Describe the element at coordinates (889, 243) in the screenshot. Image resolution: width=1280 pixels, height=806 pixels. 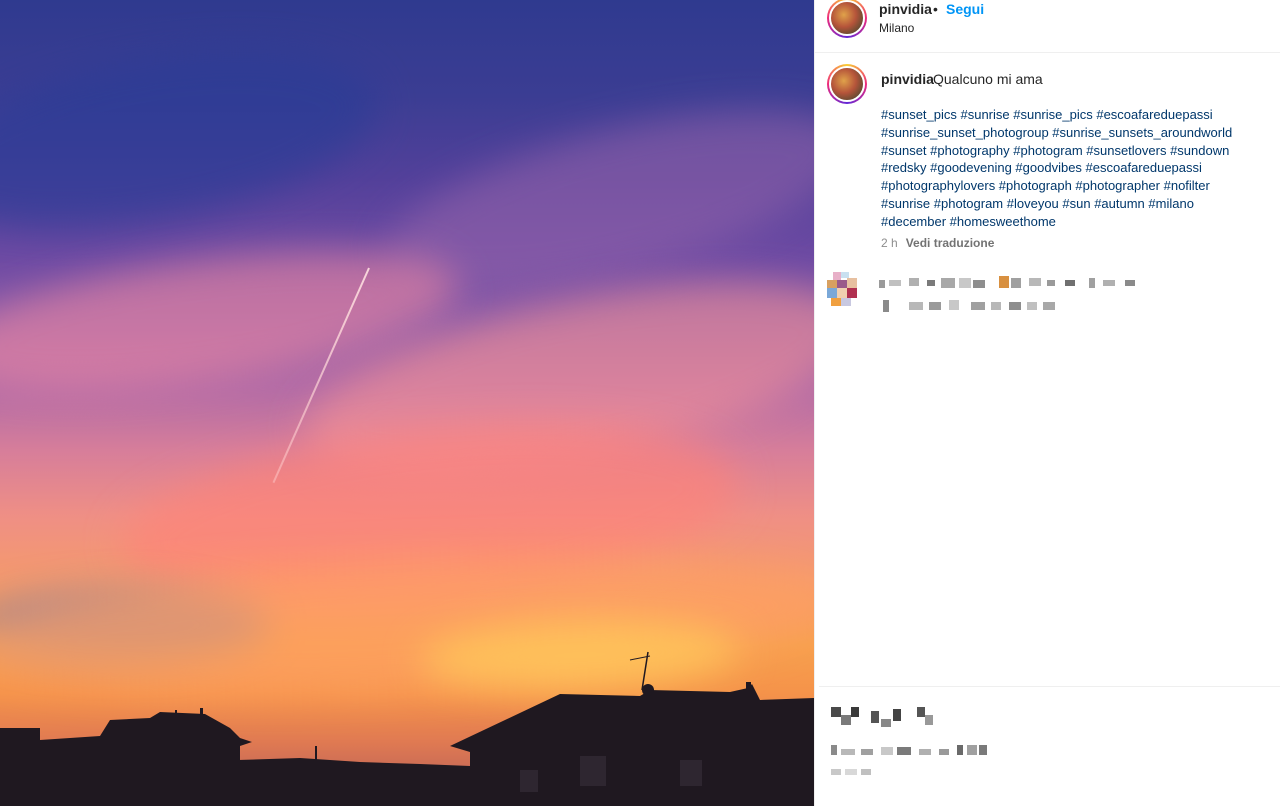
I see `post-time: 2 h` at that location.